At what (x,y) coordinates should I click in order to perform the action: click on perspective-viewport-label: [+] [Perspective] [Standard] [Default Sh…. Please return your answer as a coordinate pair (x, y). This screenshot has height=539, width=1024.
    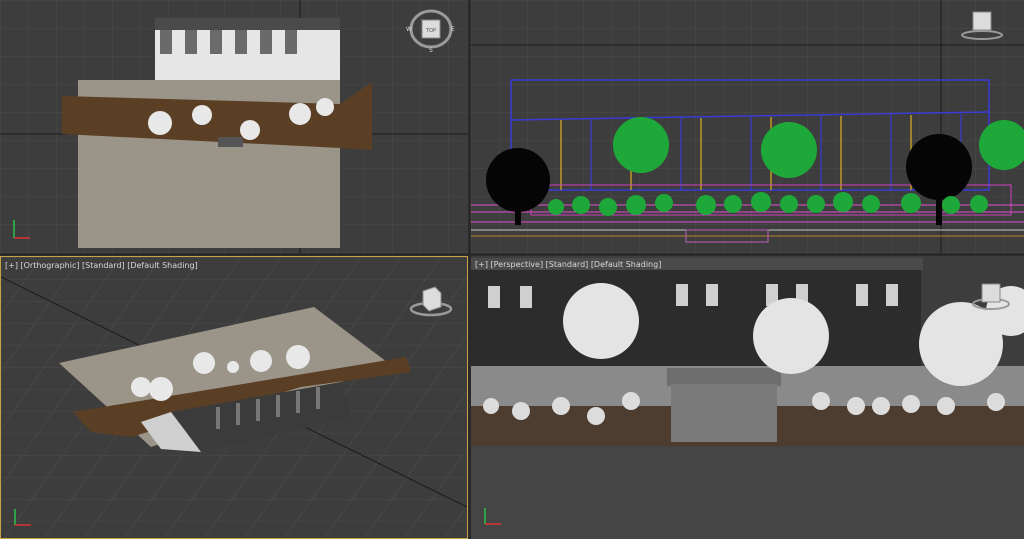
    Looking at the image, I should click on (568, 264).